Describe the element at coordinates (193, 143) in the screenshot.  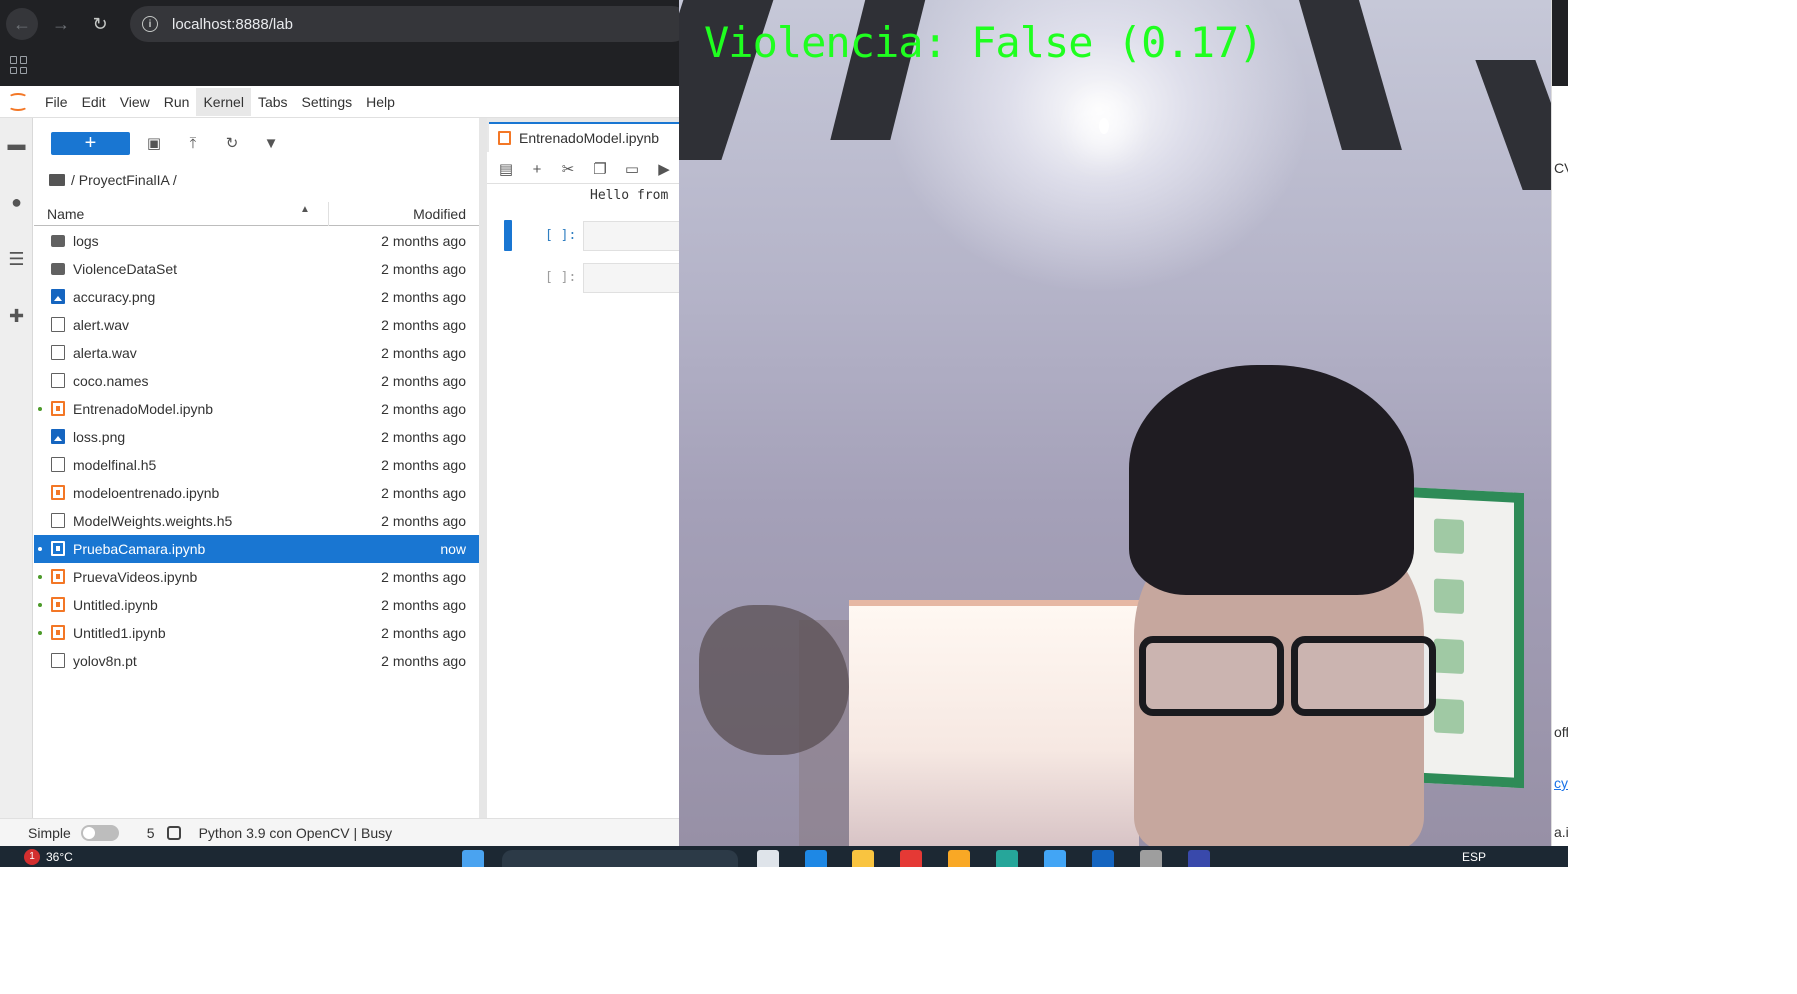
I see `upload-icon: ⤒` at that location.